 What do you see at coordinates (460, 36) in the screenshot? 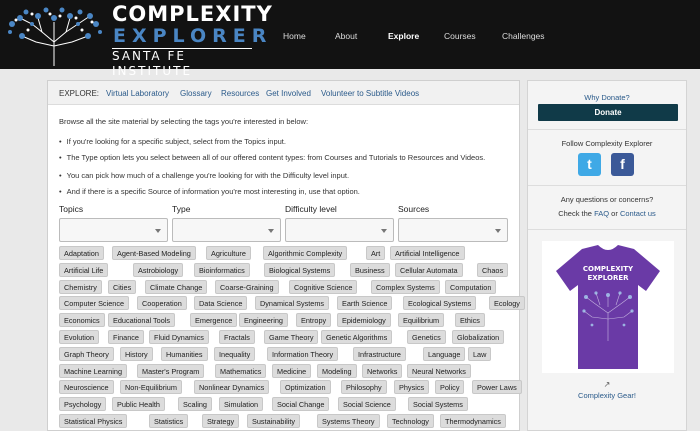
I see `nav-courses: Courses` at bounding box center [460, 36].